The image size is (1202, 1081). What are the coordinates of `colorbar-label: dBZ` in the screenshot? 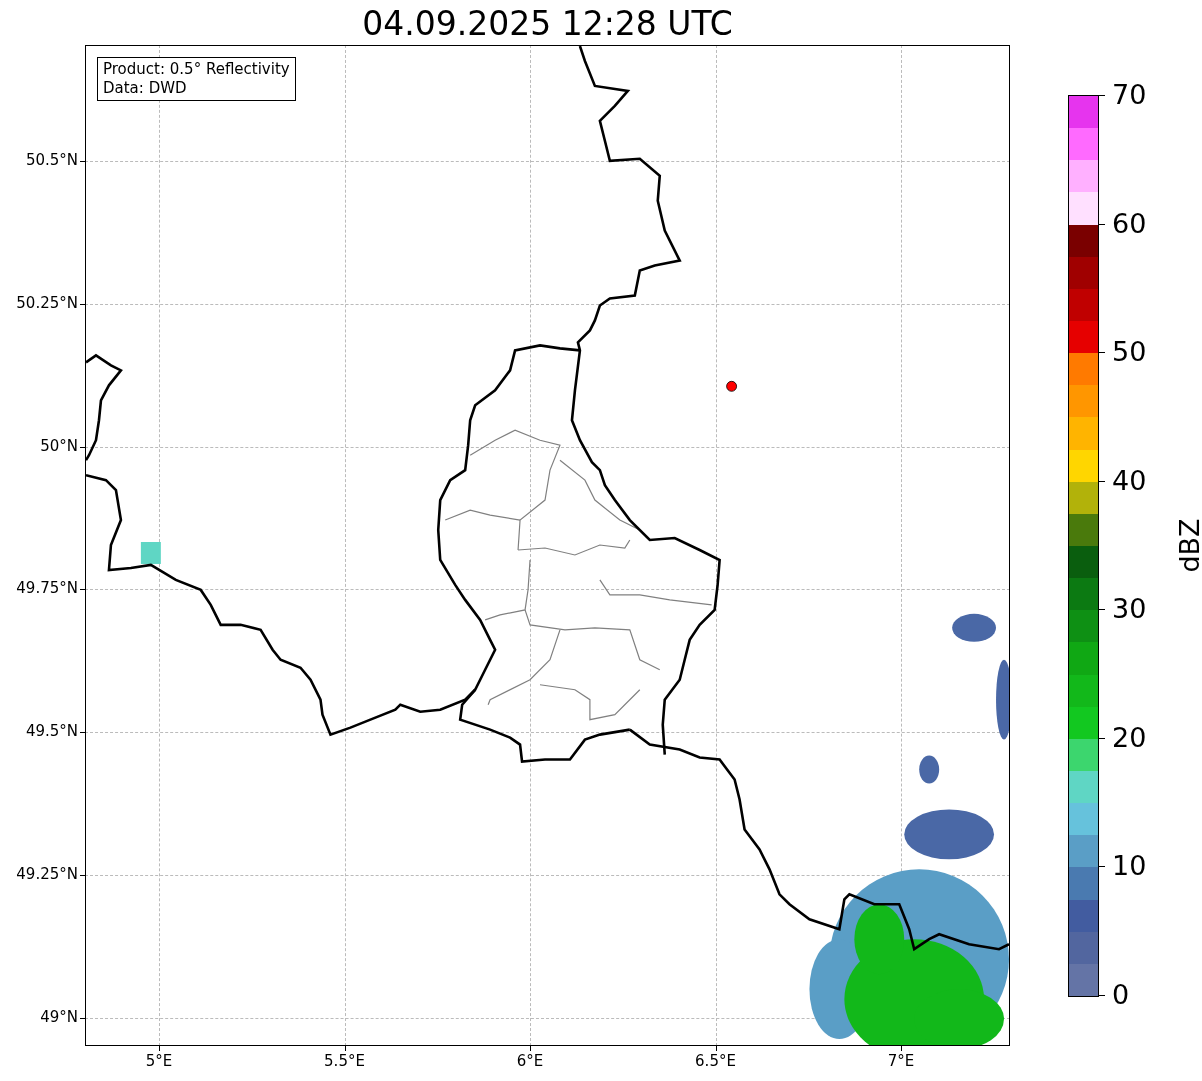 It's located at (1187, 545).